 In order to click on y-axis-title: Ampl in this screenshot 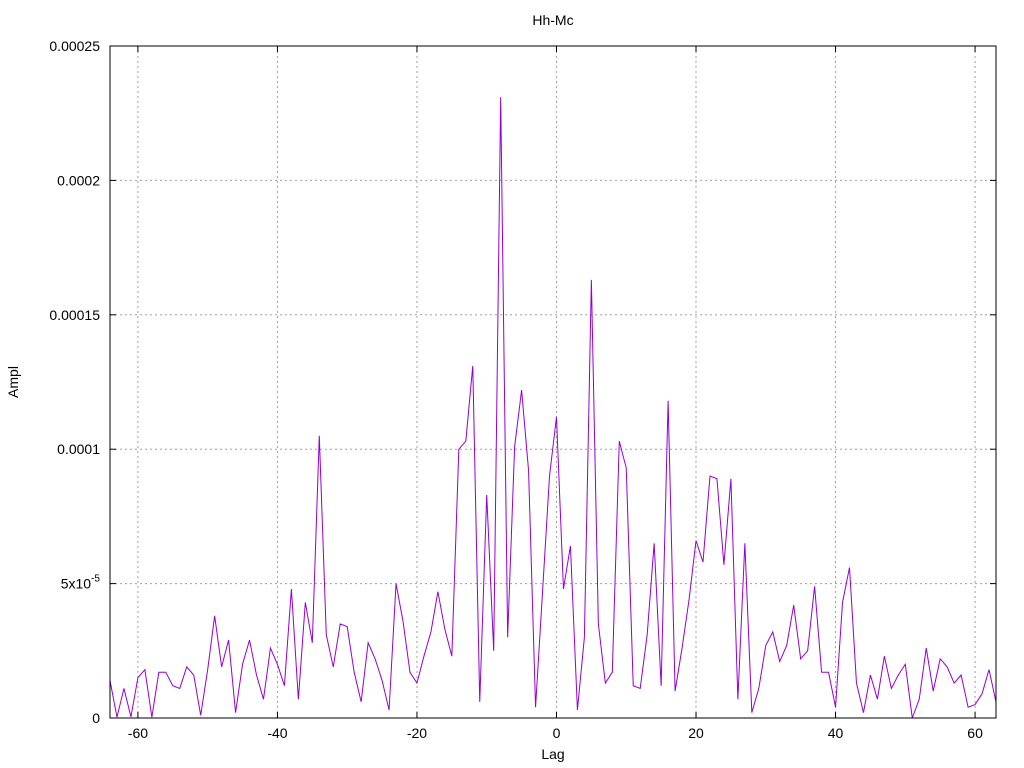, I will do `click(13, 382)`.